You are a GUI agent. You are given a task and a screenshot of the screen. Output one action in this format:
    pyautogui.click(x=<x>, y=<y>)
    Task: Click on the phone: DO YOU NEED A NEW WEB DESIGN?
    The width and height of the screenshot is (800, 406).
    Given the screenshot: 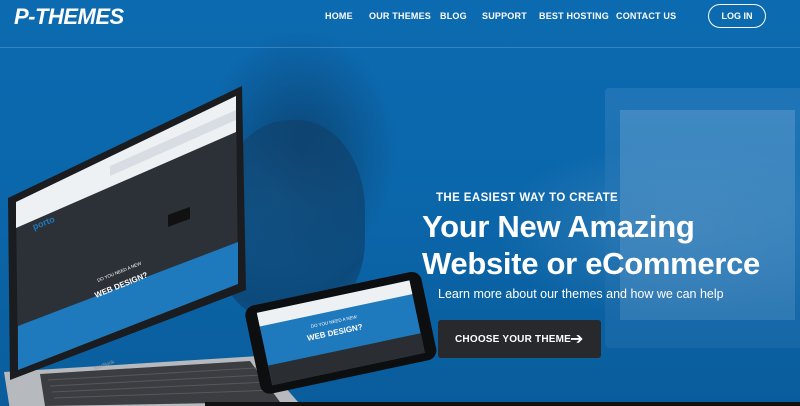 What is the action you would take?
    pyautogui.click(x=341, y=332)
    